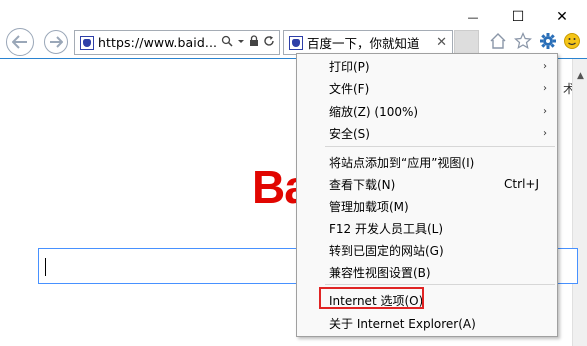  I want to click on minimize-icon: —, so click(473, 17).